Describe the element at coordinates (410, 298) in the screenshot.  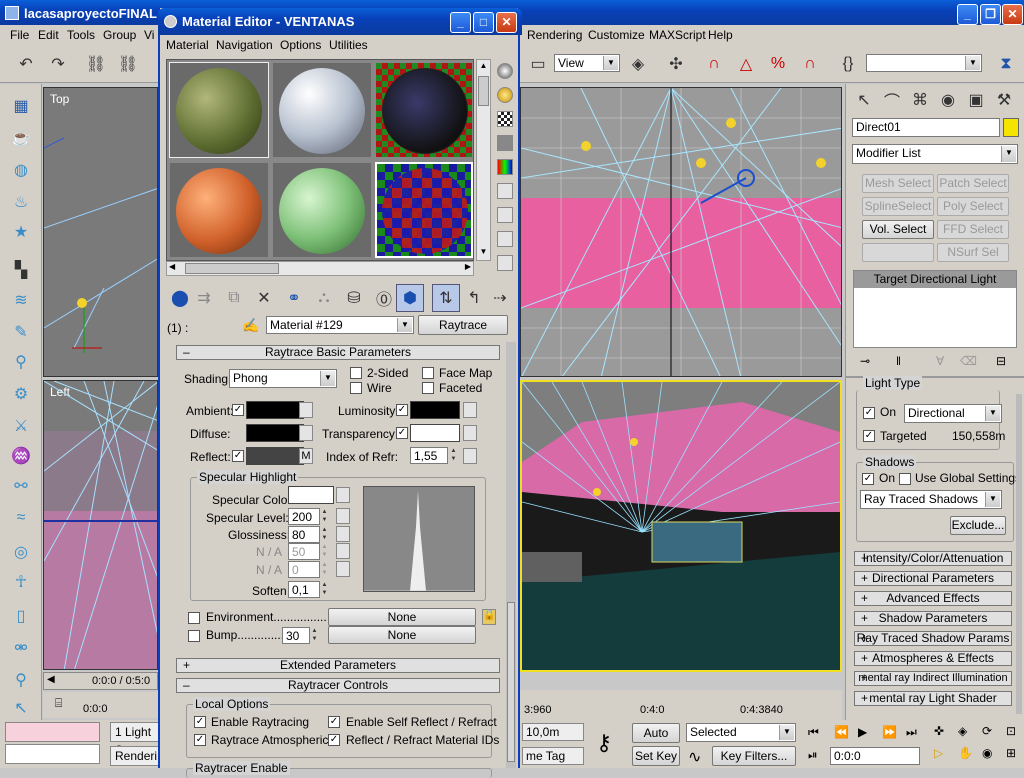
I see `show-map-in-viewport-icon: ⬢` at that location.